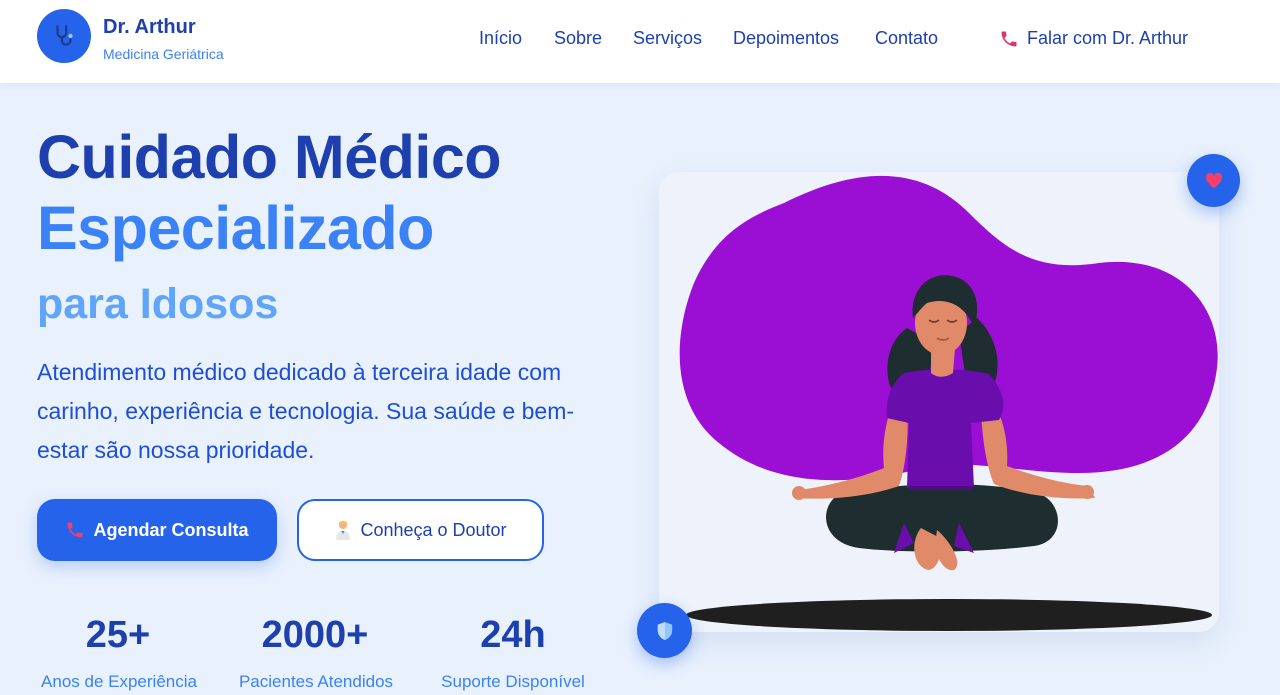  I want to click on nav-link-sobre: Sobre, so click(578, 38).